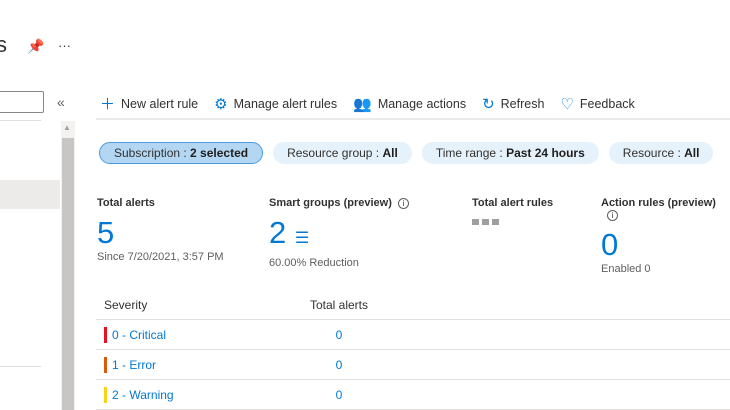  What do you see at coordinates (607, 103) in the screenshot?
I see `label: Feedback` at bounding box center [607, 103].